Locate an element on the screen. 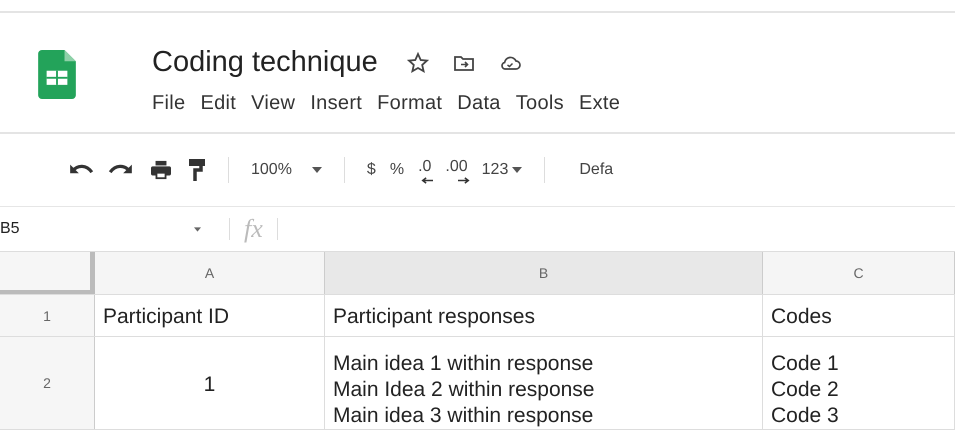 The image size is (955, 432). menu-item: Format is located at coordinates (409, 103).